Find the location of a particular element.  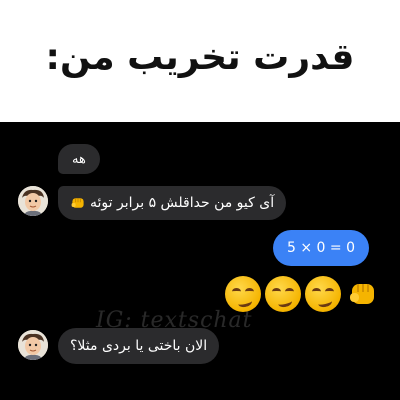

message-bubble-incoming: الان باختی یا بردی مثلا؟ is located at coordinates (139, 346).